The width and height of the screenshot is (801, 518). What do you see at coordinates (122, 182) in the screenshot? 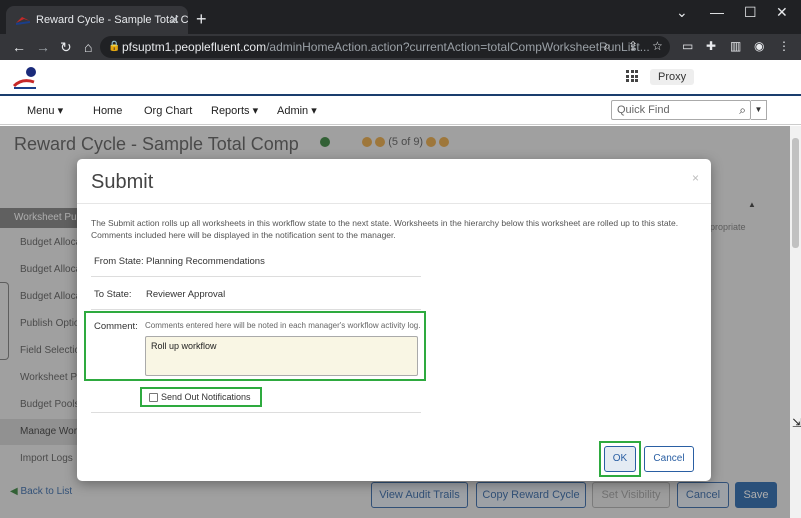
I see `dialog-title: Submit` at bounding box center [122, 182].